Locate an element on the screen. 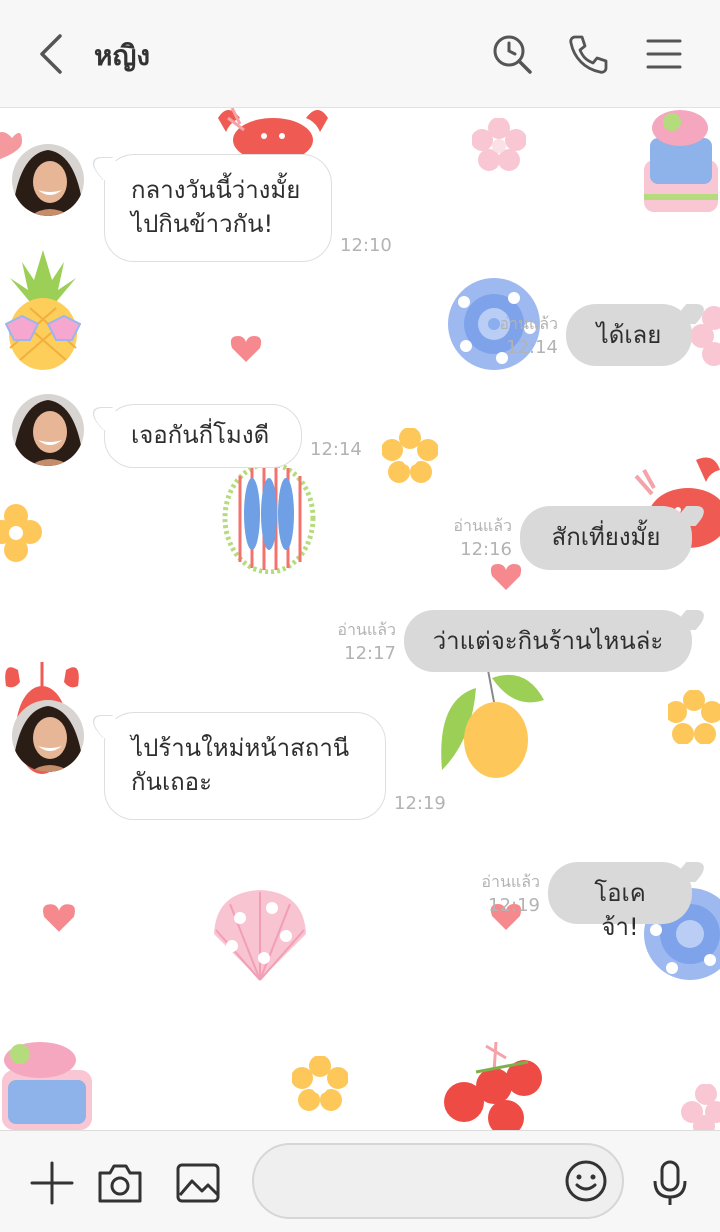 The height and width of the screenshot is (1232, 720). message-text: กลางวันนี้ว่างมั้ย is located at coordinates (216, 190).